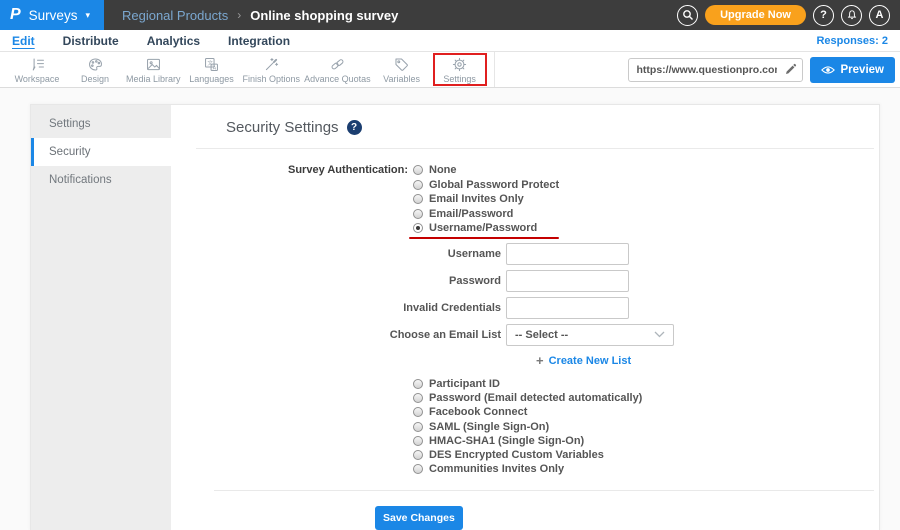 The height and width of the screenshot is (530, 900). What do you see at coordinates (419, 517) in the screenshot?
I see `save-changes-button: Save Changes` at bounding box center [419, 517].